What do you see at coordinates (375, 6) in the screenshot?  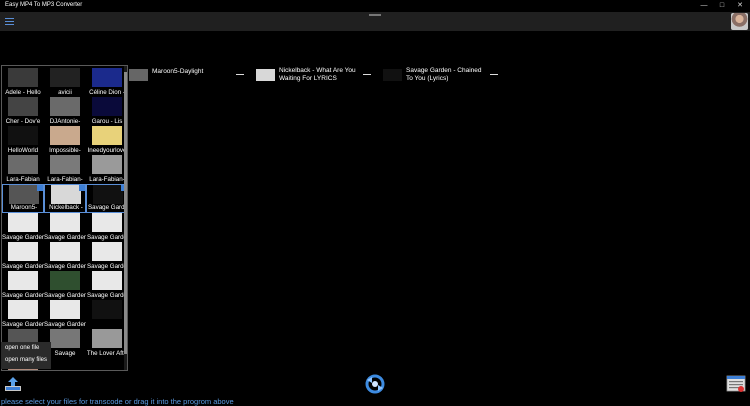 I see `title-bar: Easy MP4 To MP3 Converter — □ ✕` at bounding box center [375, 6].